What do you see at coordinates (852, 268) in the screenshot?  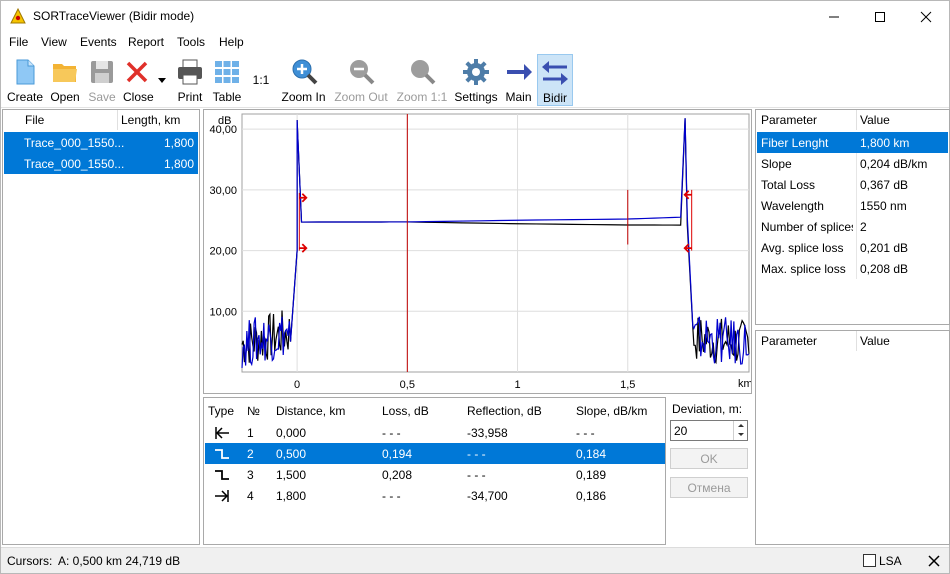 I see `parameter-row: Max. splice loss 0,208 dB` at bounding box center [852, 268].